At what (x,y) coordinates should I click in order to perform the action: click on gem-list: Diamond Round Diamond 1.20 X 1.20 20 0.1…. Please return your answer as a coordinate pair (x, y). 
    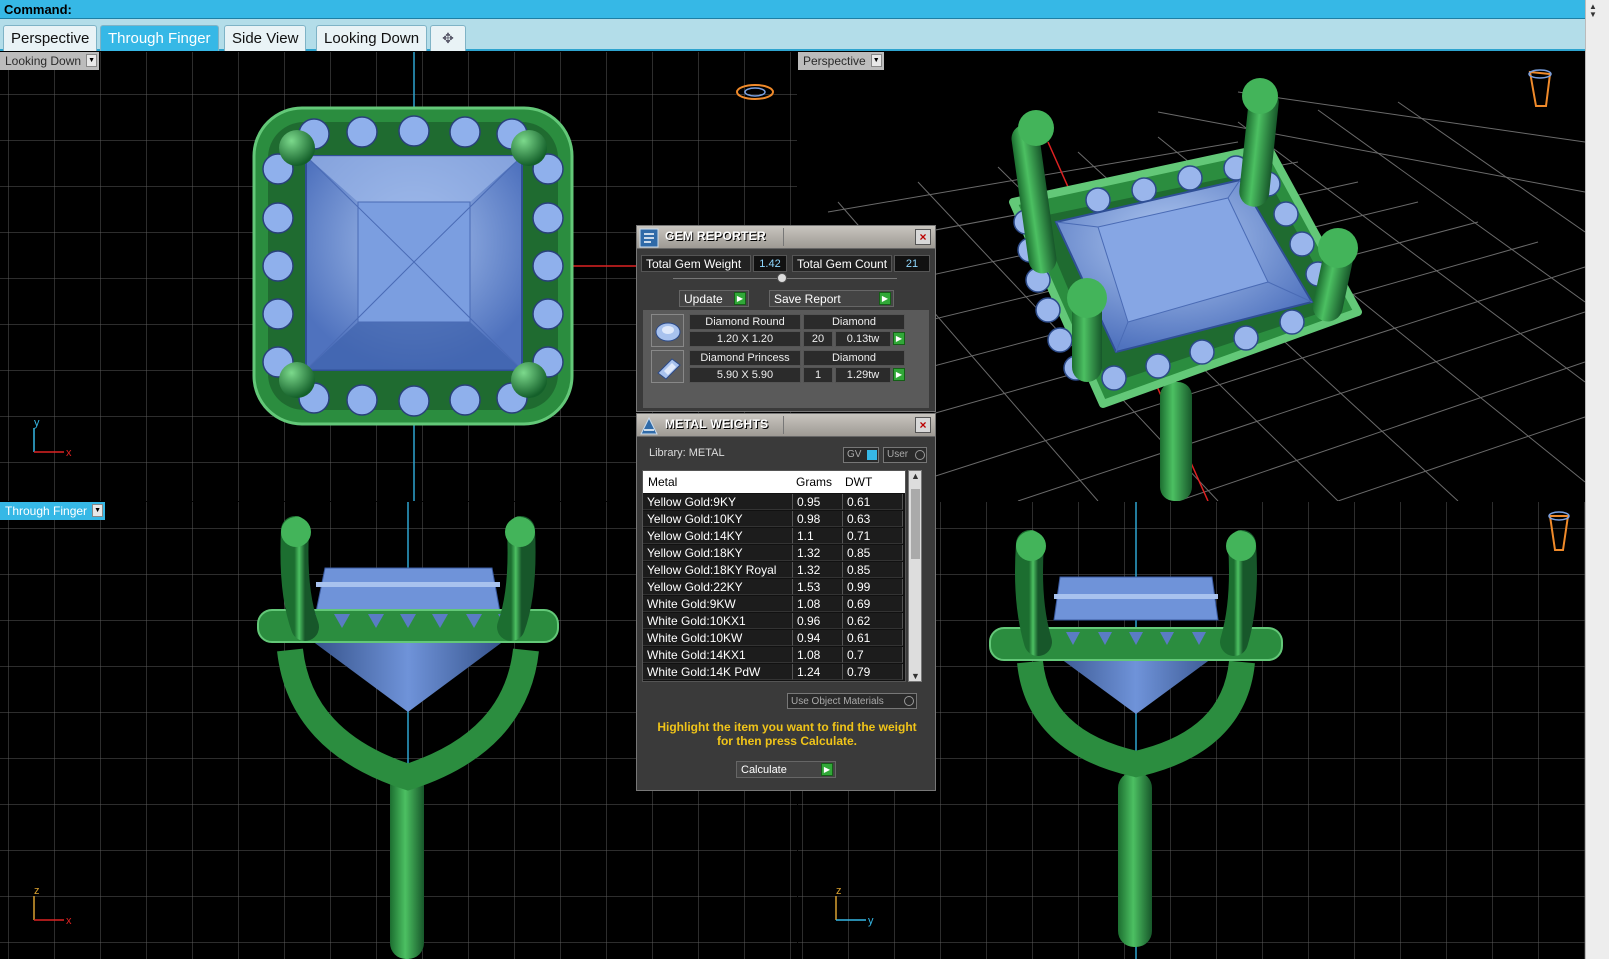
    Looking at the image, I should click on (786, 359).